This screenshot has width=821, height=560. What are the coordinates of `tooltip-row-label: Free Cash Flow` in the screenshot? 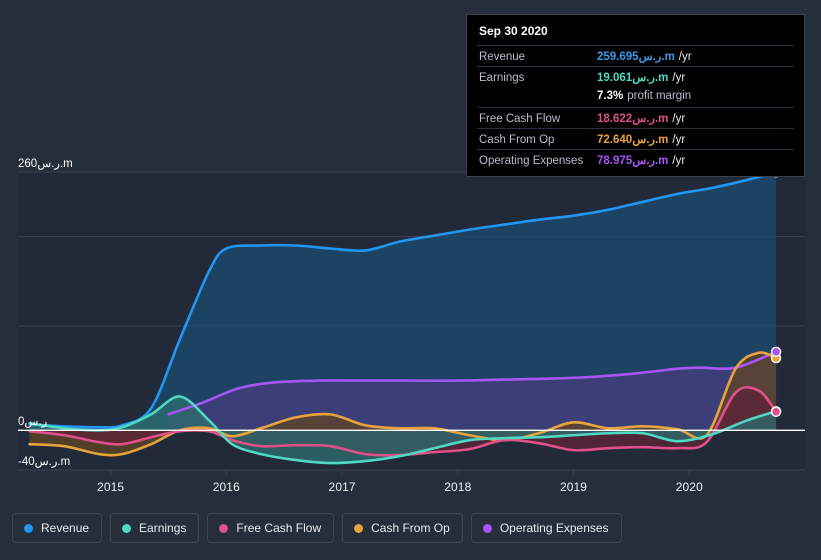 It's located at (520, 119).